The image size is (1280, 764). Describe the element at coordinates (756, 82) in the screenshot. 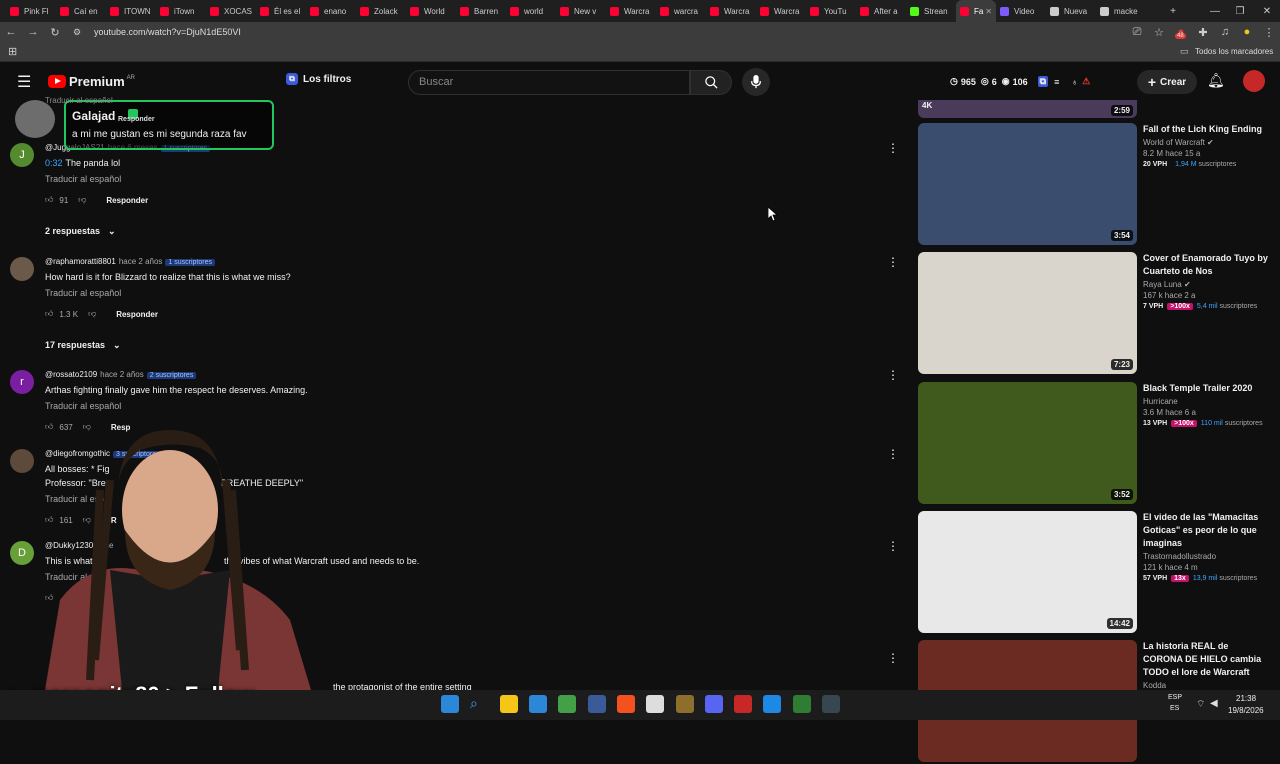

I see `voice-search-button` at that location.